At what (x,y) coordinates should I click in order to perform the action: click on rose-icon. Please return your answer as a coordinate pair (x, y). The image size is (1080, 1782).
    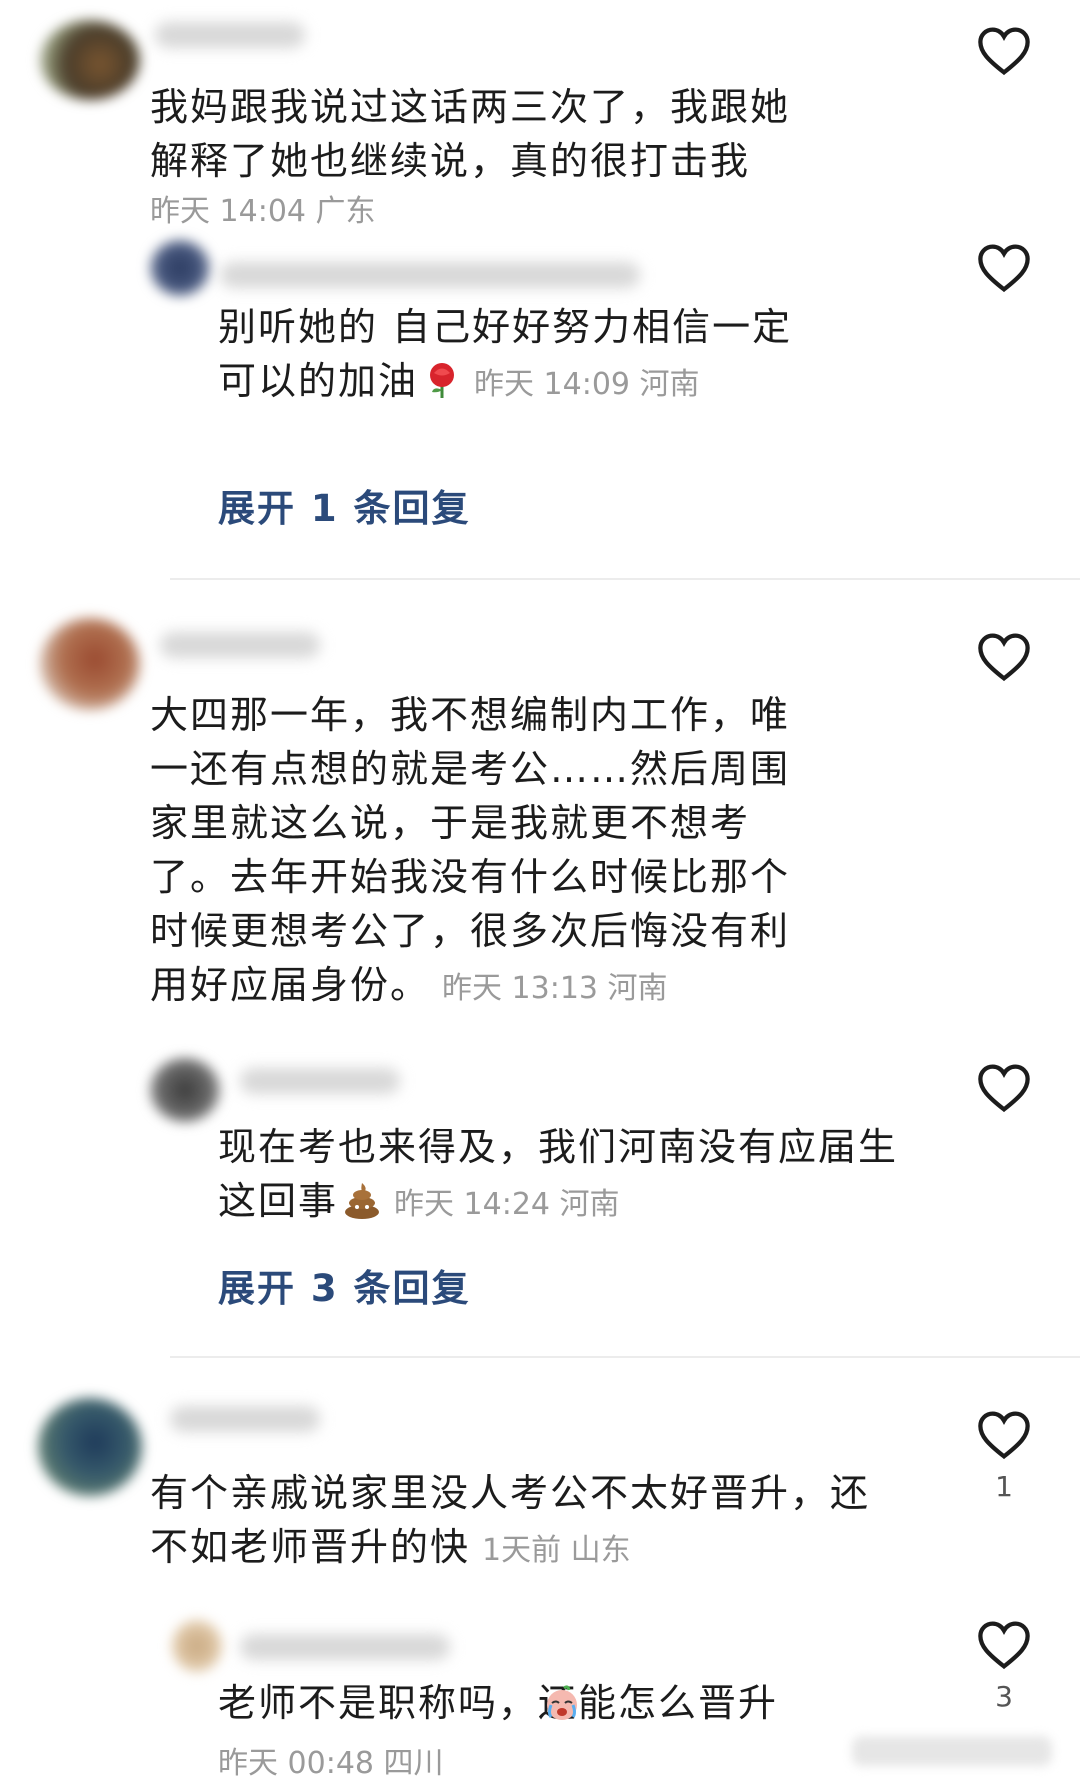
    Looking at the image, I should click on (442, 380).